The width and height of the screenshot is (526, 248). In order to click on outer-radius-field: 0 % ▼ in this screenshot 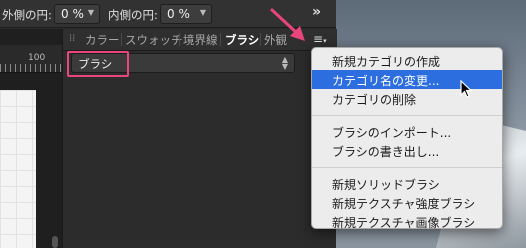, I will do `click(77, 14)`.